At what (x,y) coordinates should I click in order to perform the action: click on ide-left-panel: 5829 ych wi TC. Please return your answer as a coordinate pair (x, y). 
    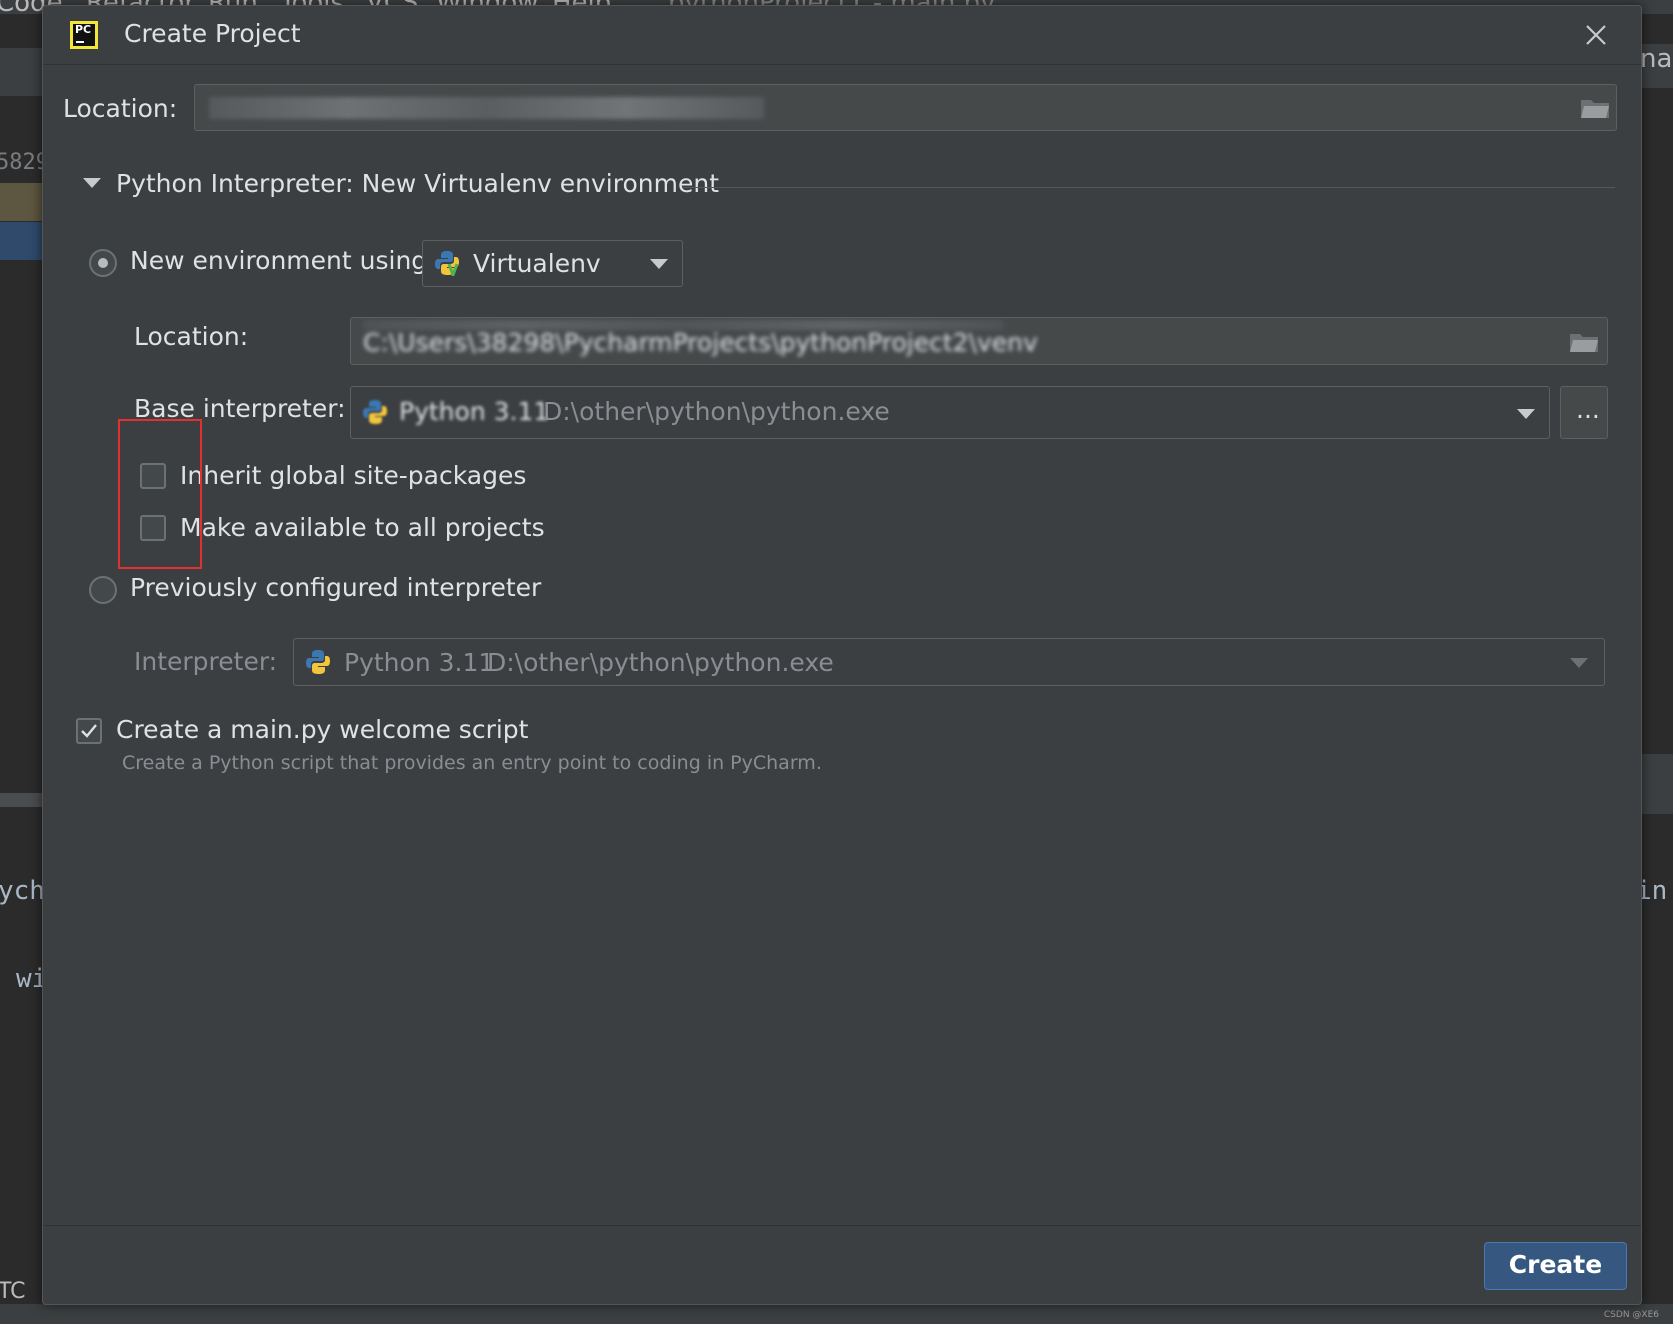
    Looking at the image, I should click on (24, 669).